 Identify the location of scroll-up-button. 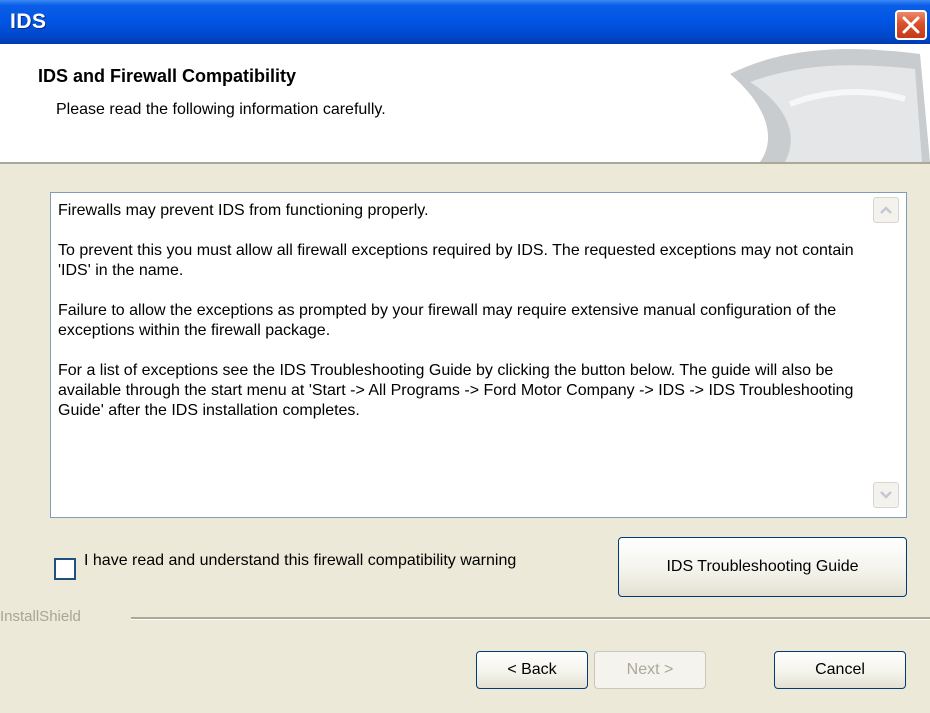
(886, 210).